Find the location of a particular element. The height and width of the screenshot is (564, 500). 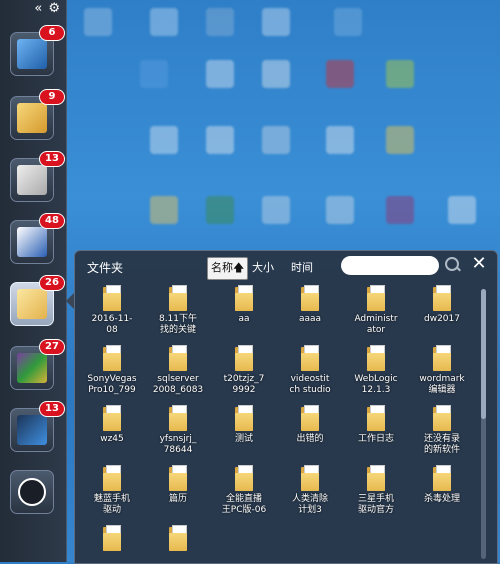

dock-badge: 48 is located at coordinates (52, 221).